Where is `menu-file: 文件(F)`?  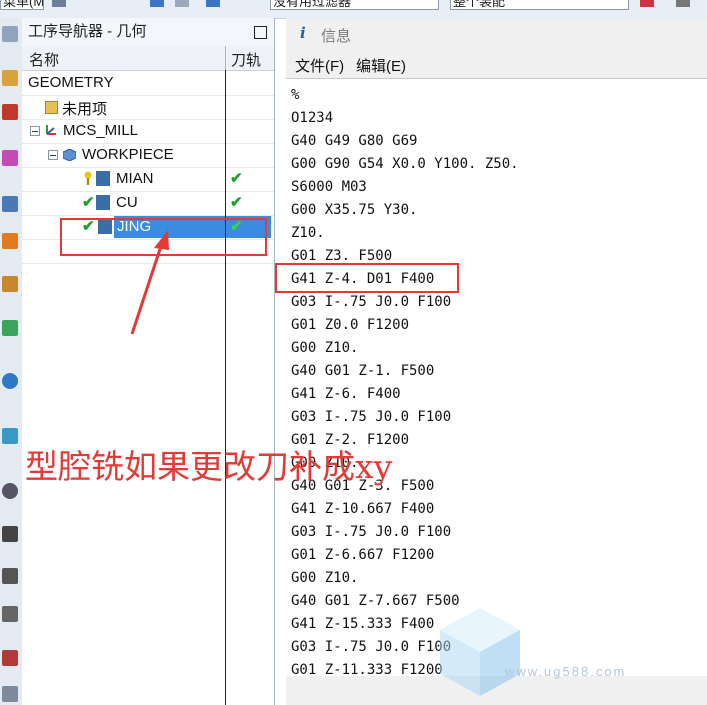
menu-file: 文件(F) is located at coordinates (319, 65).